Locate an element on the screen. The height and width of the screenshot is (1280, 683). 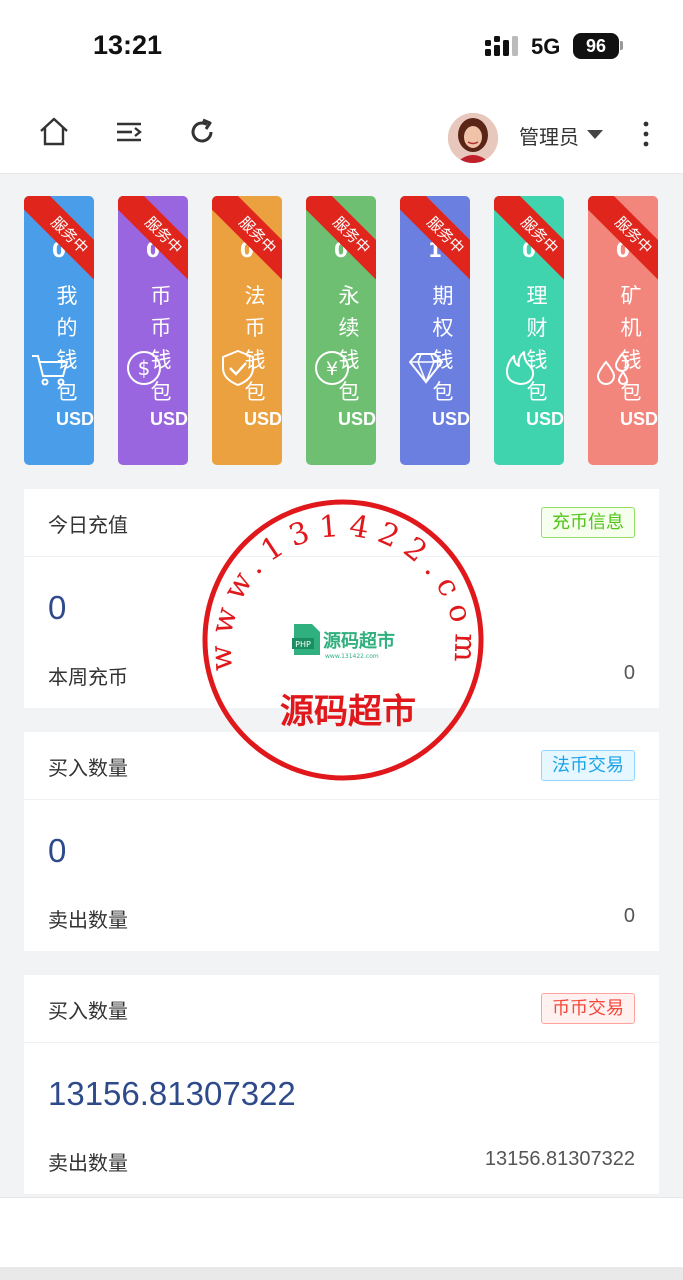
drops-icon is located at coordinates (613, 368).